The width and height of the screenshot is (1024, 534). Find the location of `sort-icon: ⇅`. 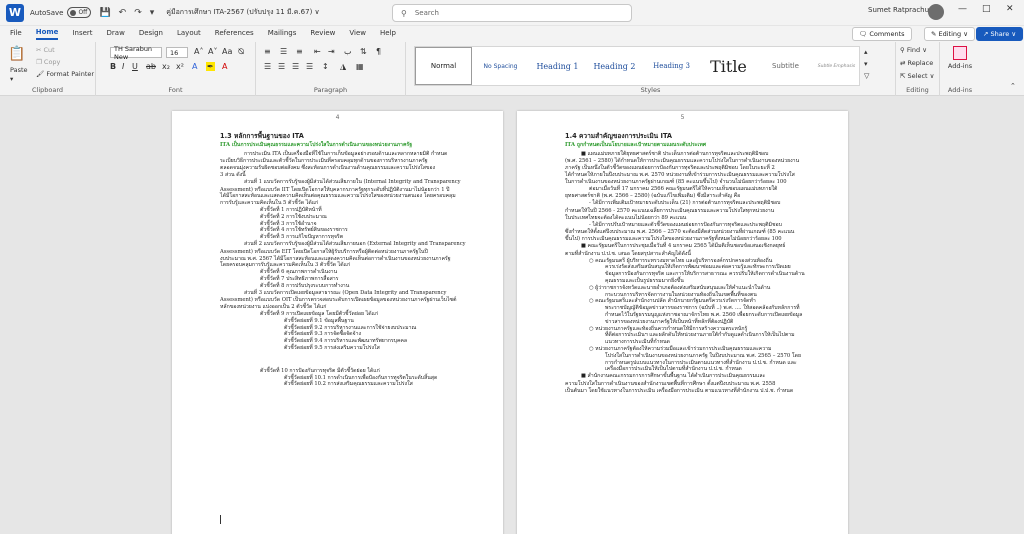

sort-icon: ⇅ is located at coordinates (363, 51).